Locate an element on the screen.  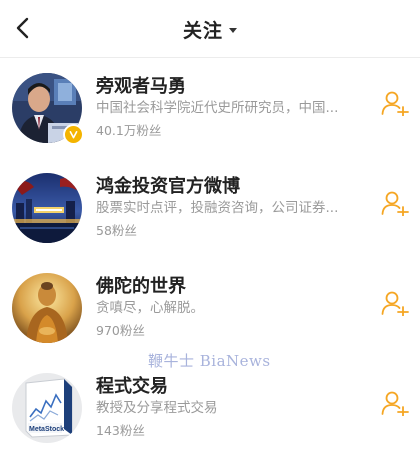
metastock-box: MetaStock is located at coordinates (47, 408).